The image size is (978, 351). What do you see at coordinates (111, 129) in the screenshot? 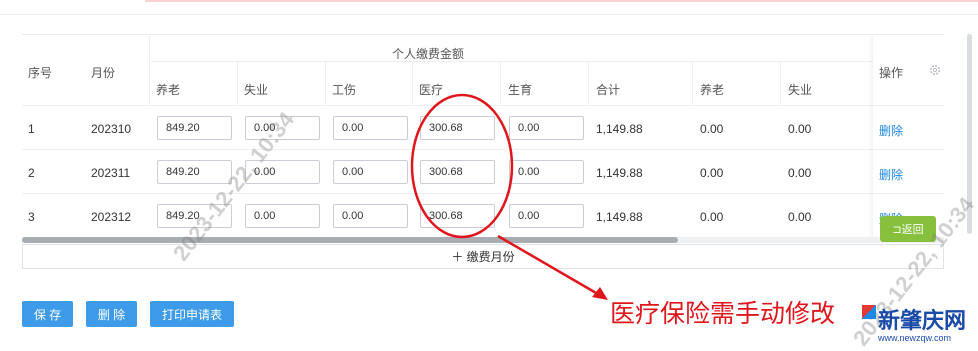
I see `row-month: 202310` at bounding box center [111, 129].